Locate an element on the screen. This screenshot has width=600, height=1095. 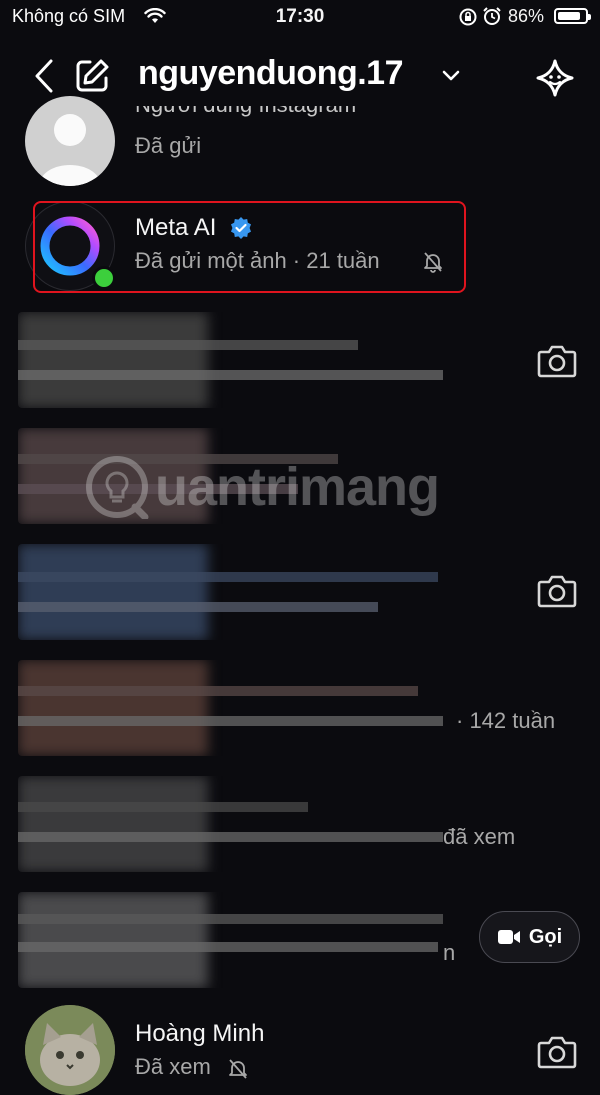
message-status: Đã xem is located at coordinates (173, 1066).